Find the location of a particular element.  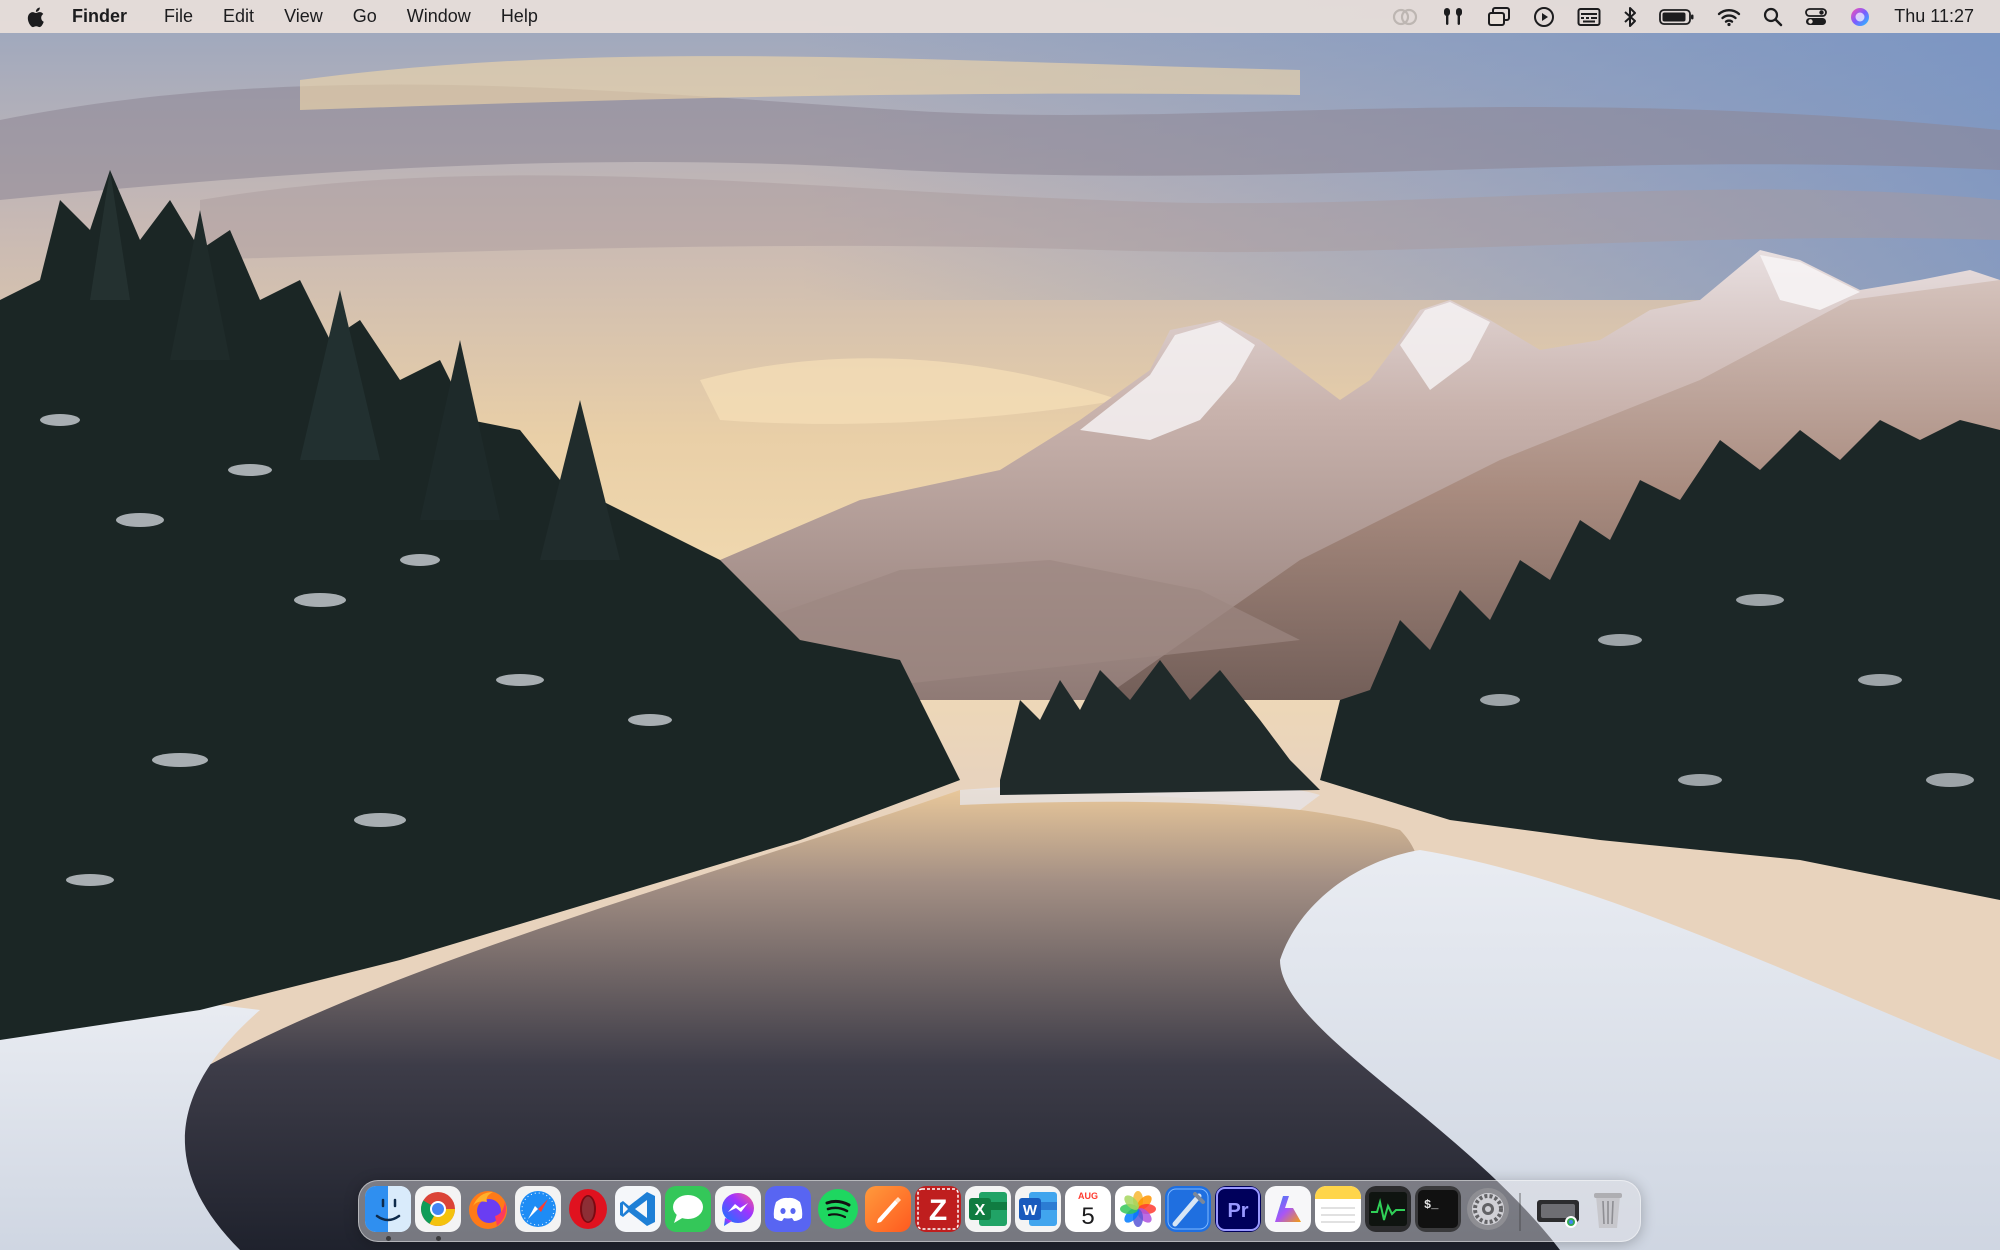

safari-icon is located at coordinates (538, 1209).